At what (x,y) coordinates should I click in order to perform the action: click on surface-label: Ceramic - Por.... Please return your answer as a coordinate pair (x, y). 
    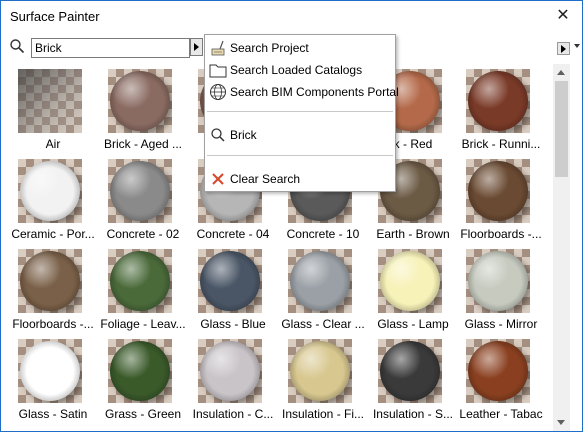
    Looking at the image, I should click on (53, 234).